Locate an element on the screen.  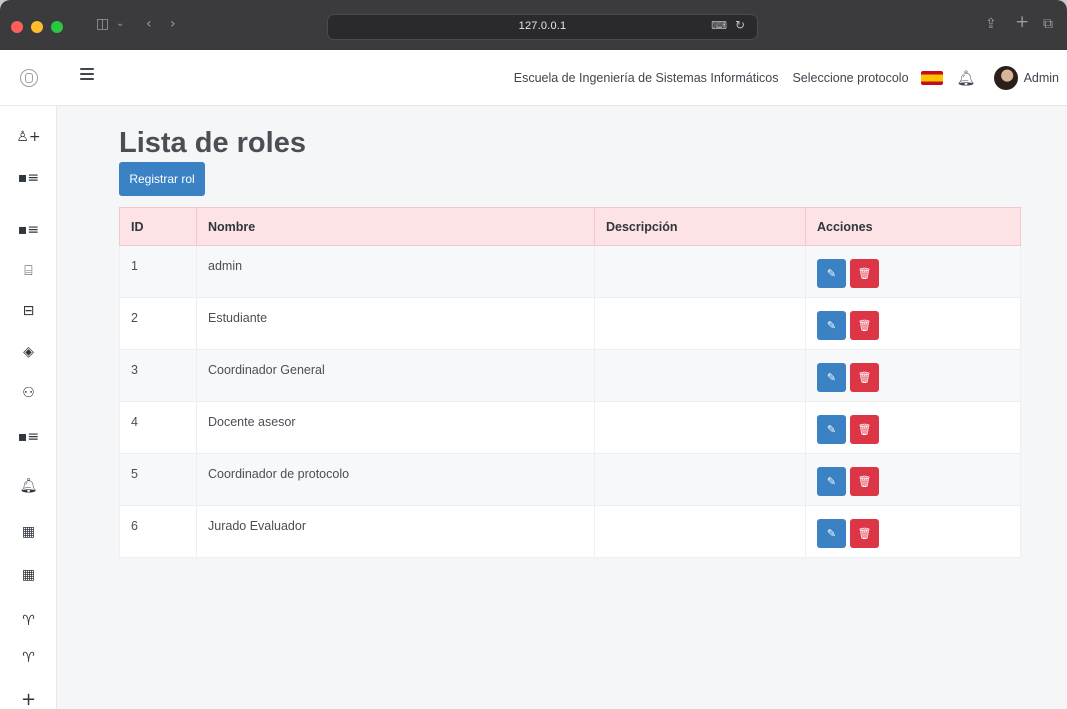
address-bar: 127.0.0.1 ⌨ ↻ is located at coordinates (542, 27).